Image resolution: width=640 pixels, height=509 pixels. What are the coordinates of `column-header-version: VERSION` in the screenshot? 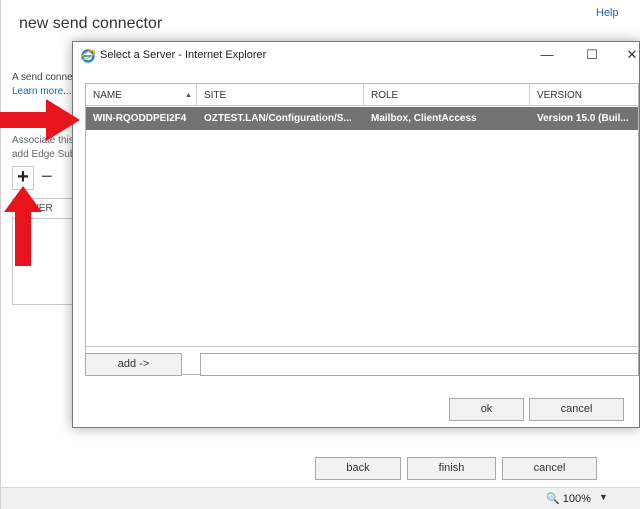 It's located at (584, 95).